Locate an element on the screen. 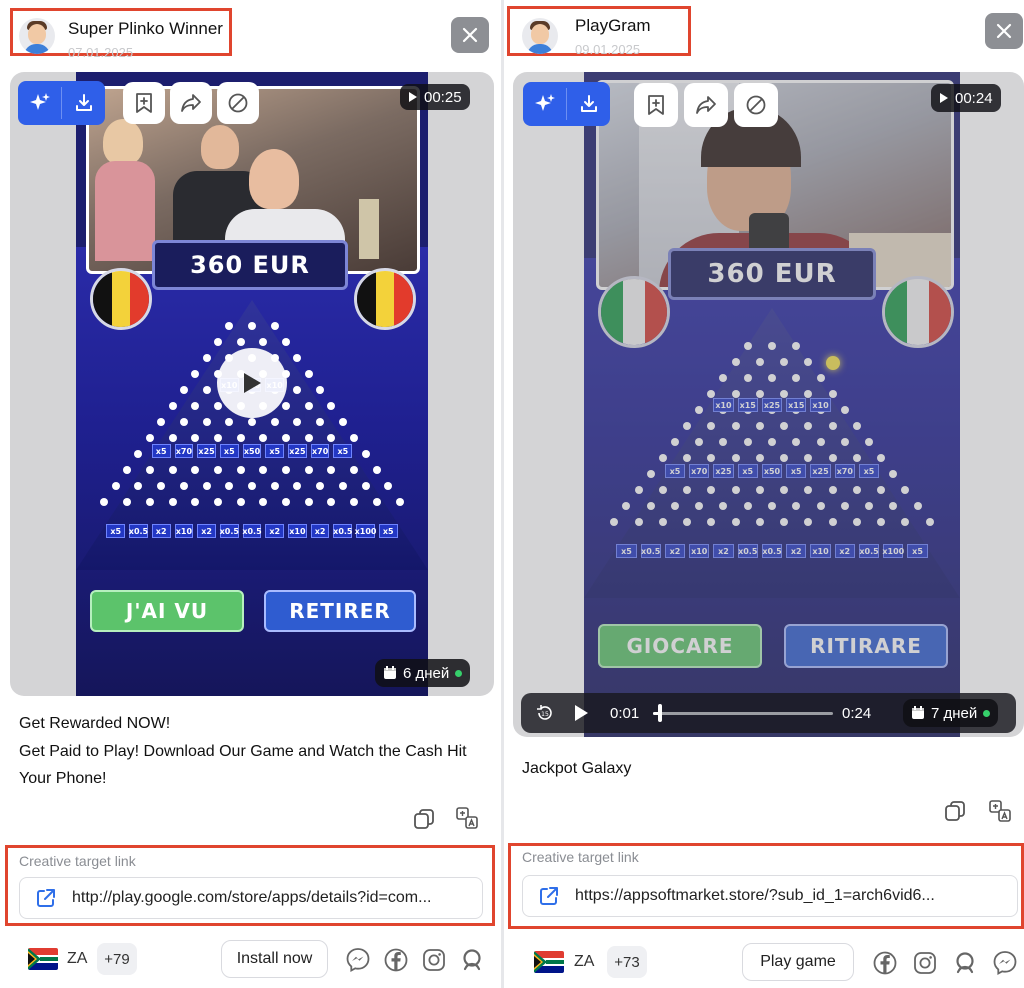 Image resolution: width=1024 pixels, height=988 pixels. block-icon is located at coordinates (238, 103).